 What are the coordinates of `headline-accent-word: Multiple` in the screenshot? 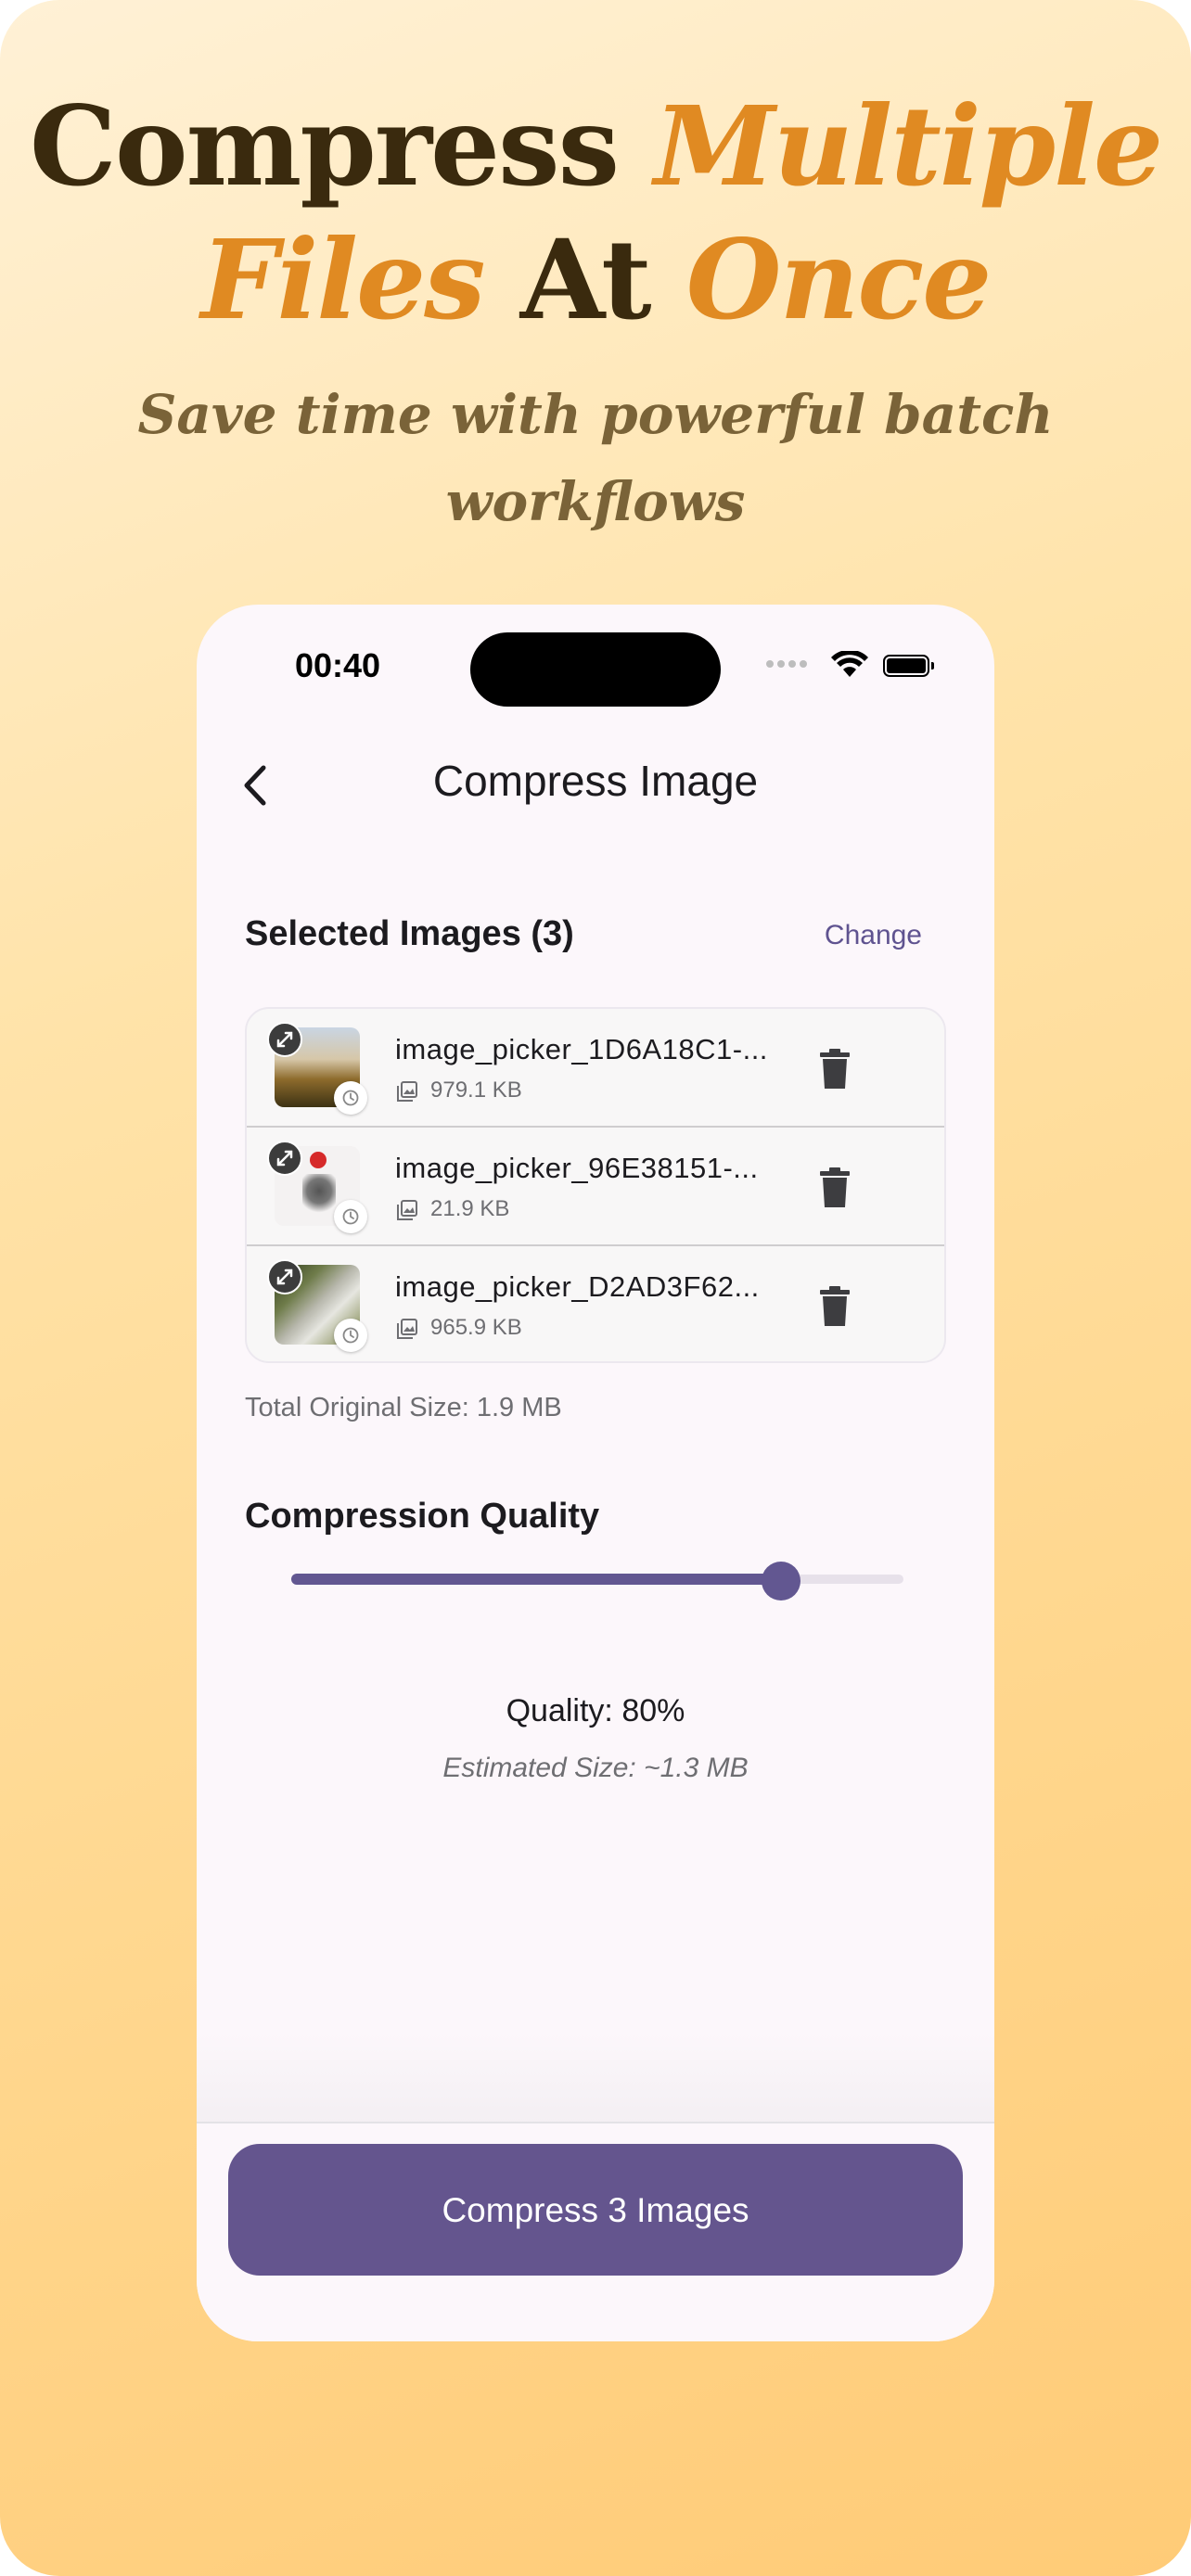 It's located at (908, 146).